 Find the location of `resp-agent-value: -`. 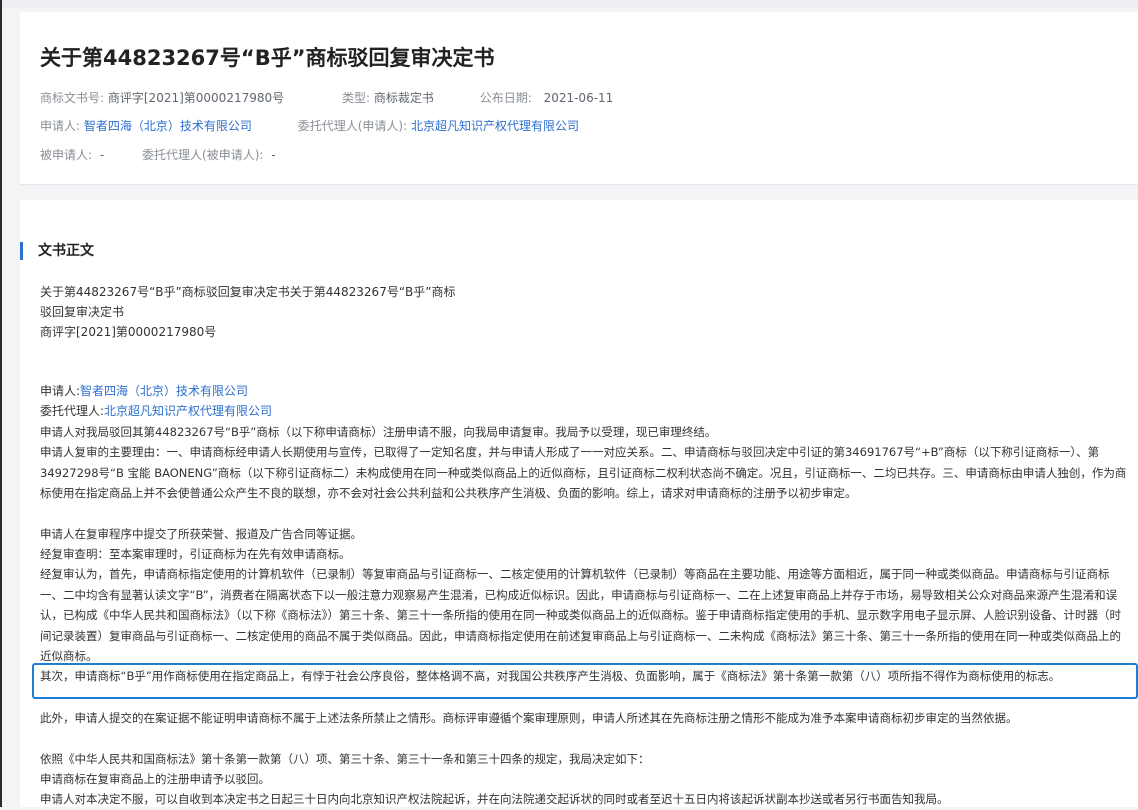

resp-agent-value: - is located at coordinates (273, 155).